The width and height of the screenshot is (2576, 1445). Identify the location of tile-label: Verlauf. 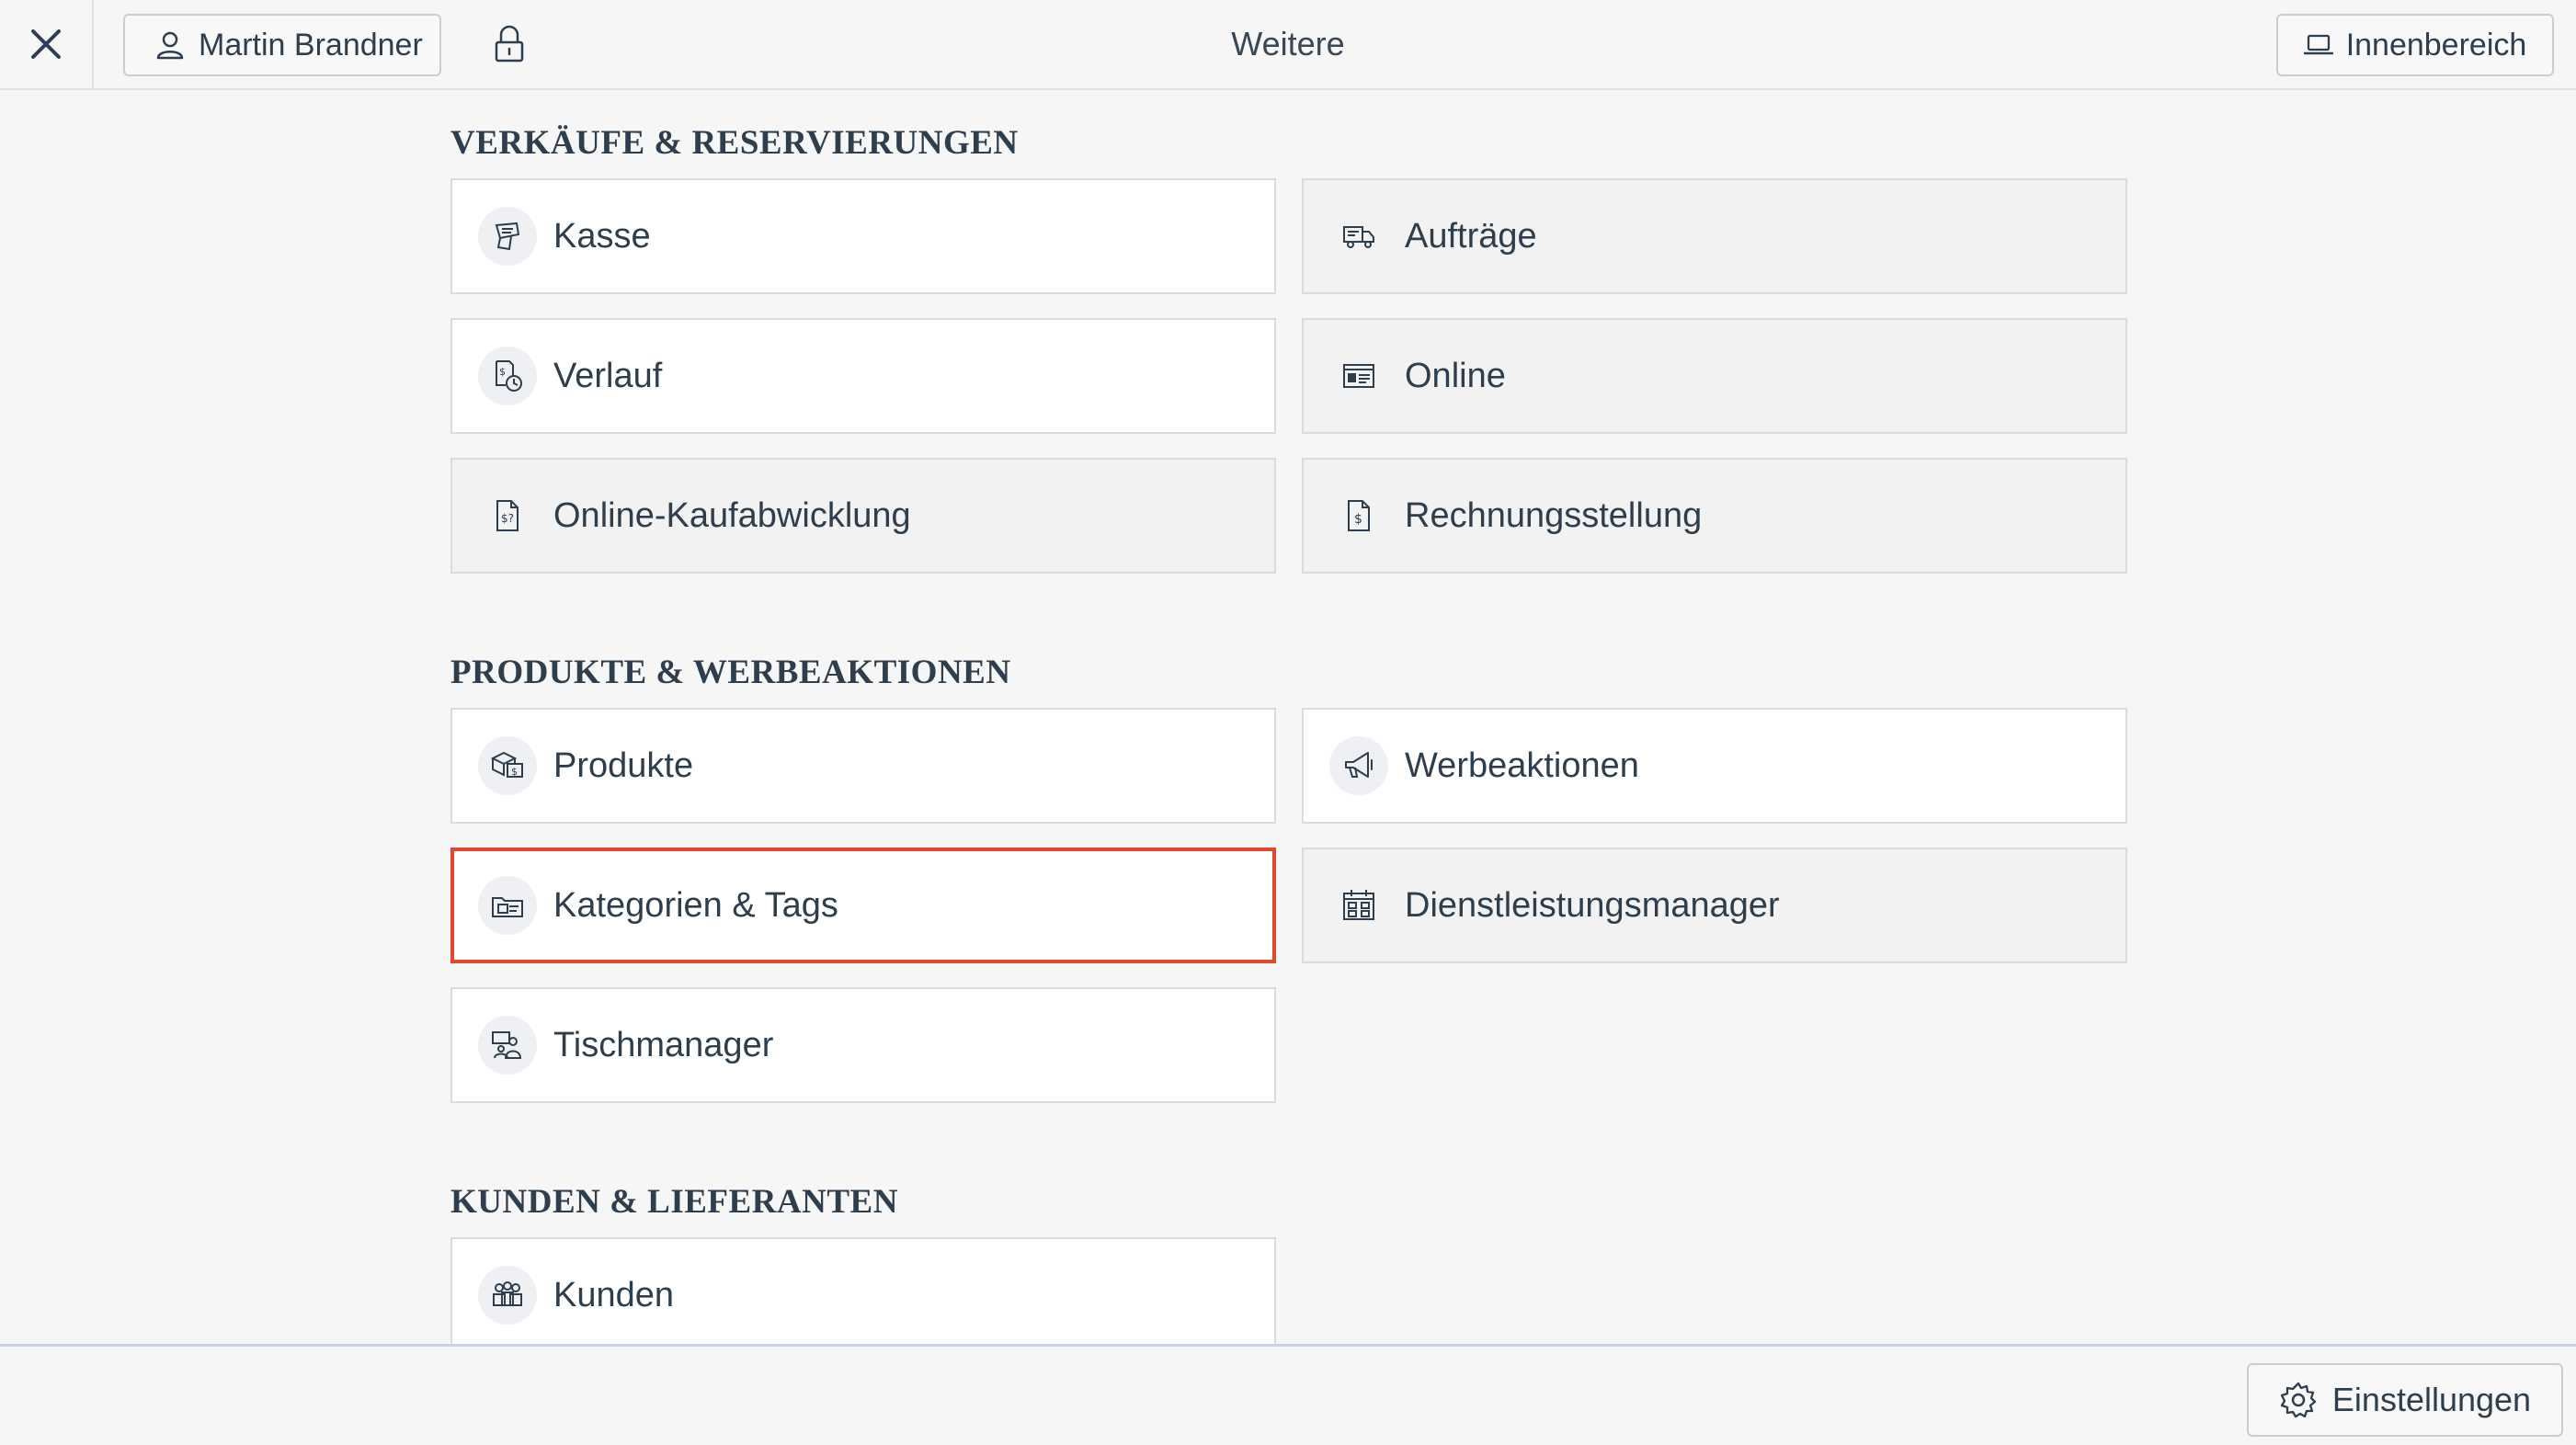
(608, 376).